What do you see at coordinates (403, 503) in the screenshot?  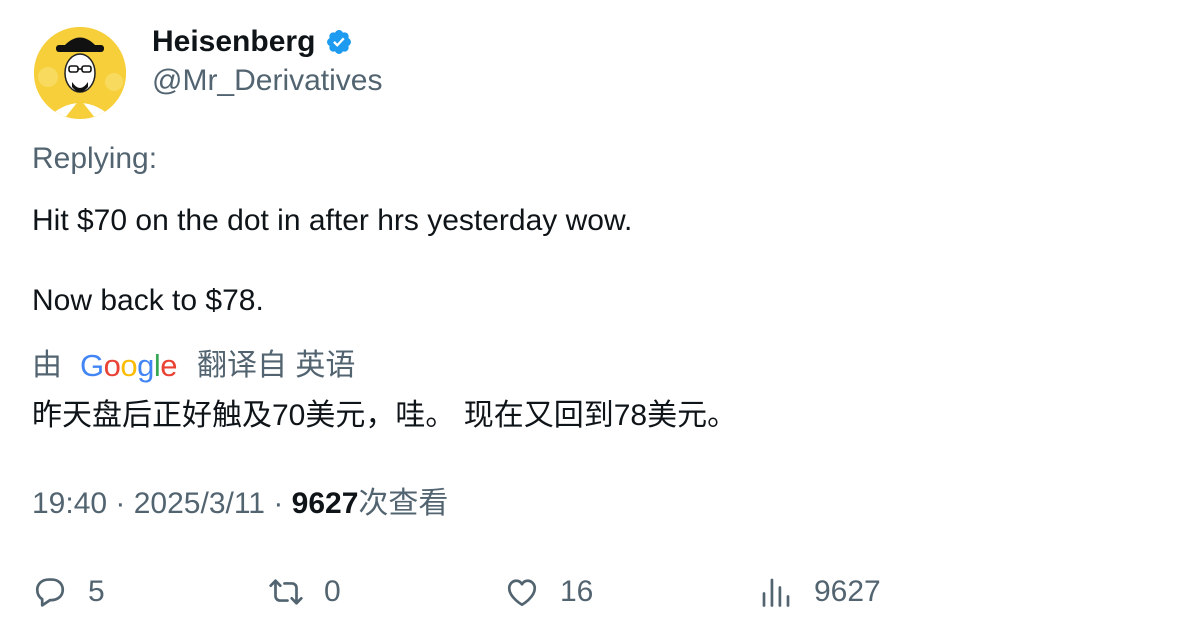 I see `views-label: 次查看` at bounding box center [403, 503].